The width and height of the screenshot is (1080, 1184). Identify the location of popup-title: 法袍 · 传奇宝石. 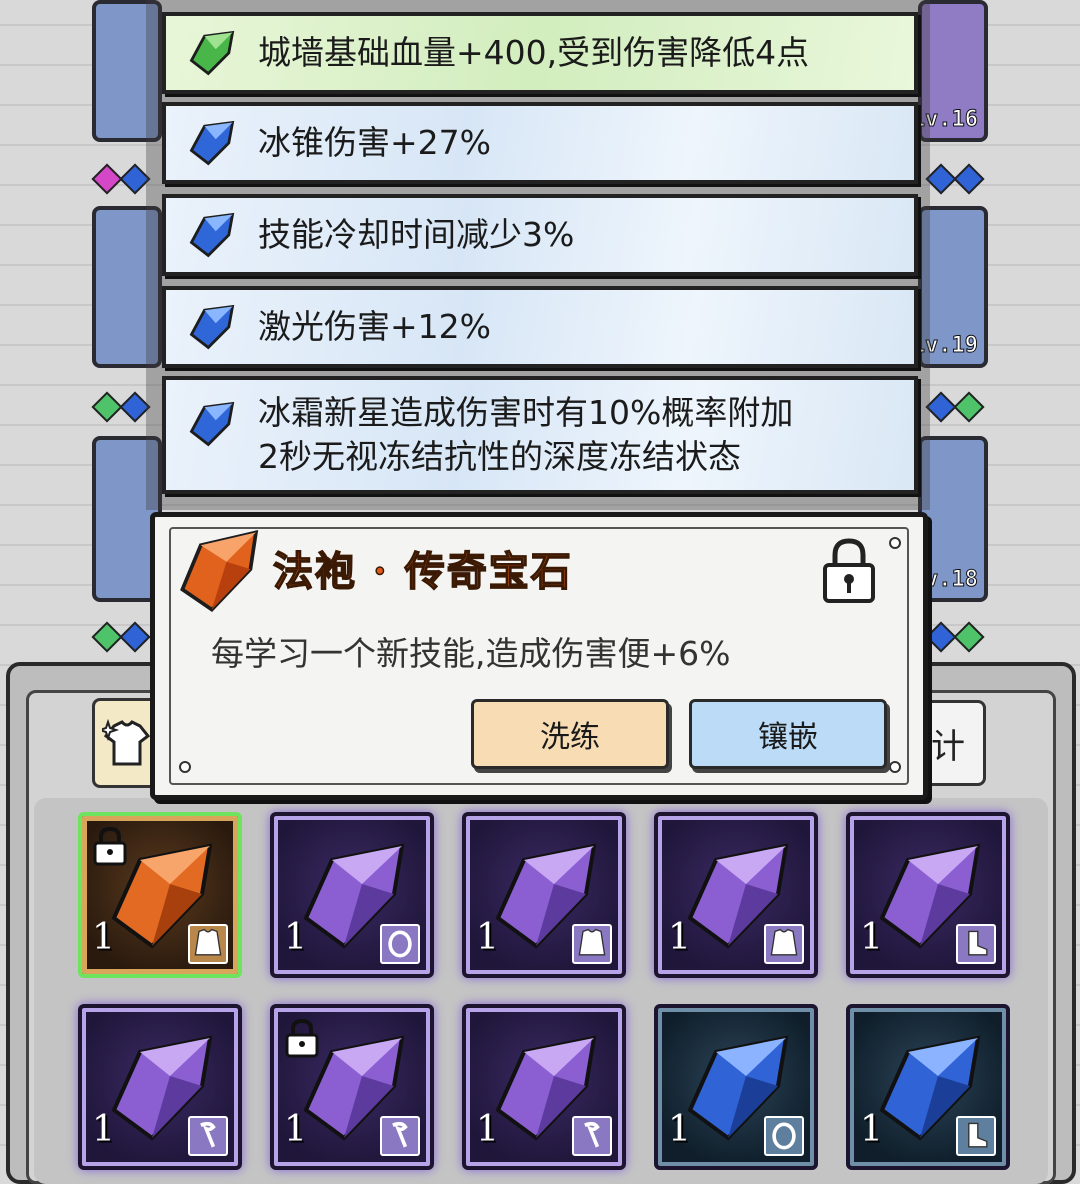
(422, 571).